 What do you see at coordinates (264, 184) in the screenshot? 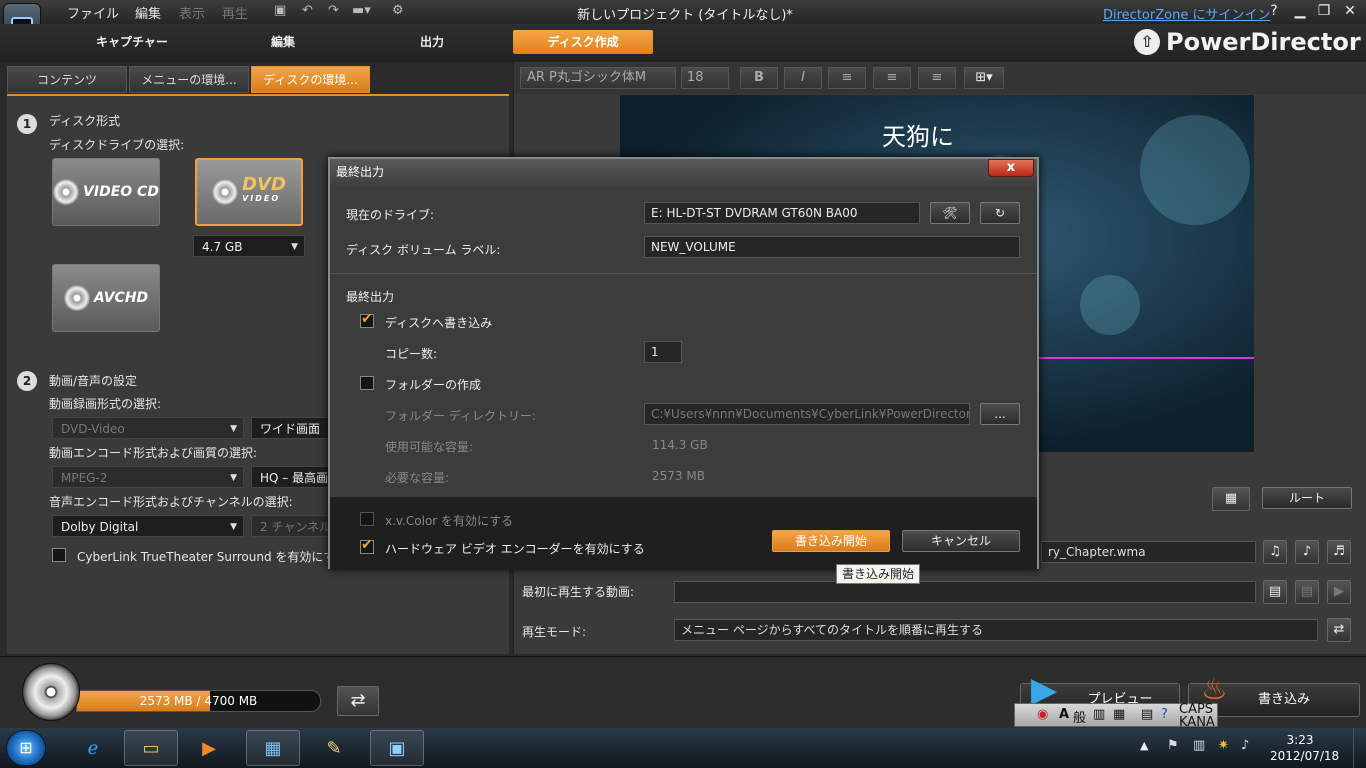
I see `dvd-label: DVD` at bounding box center [264, 184].